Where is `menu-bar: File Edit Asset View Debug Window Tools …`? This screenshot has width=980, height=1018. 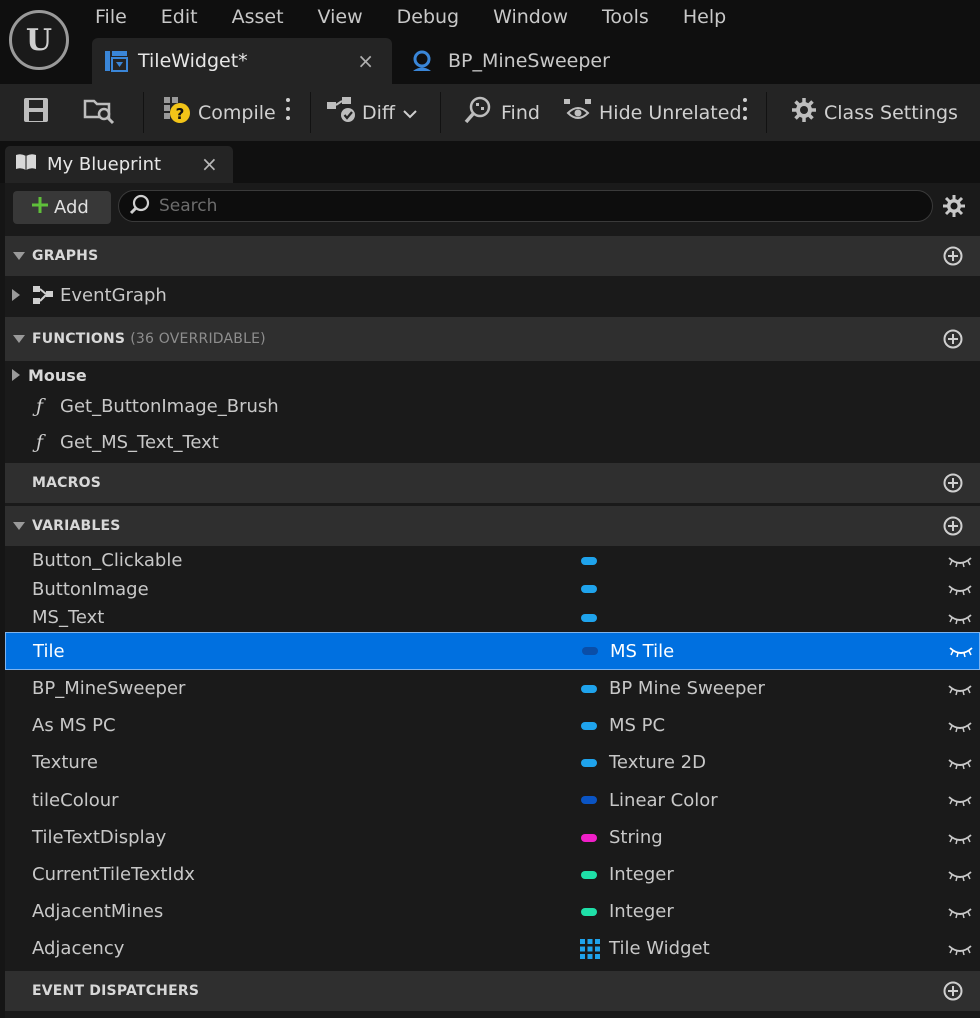 menu-bar: File Edit Asset View Debug Window Tools … is located at coordinates (410, 18).